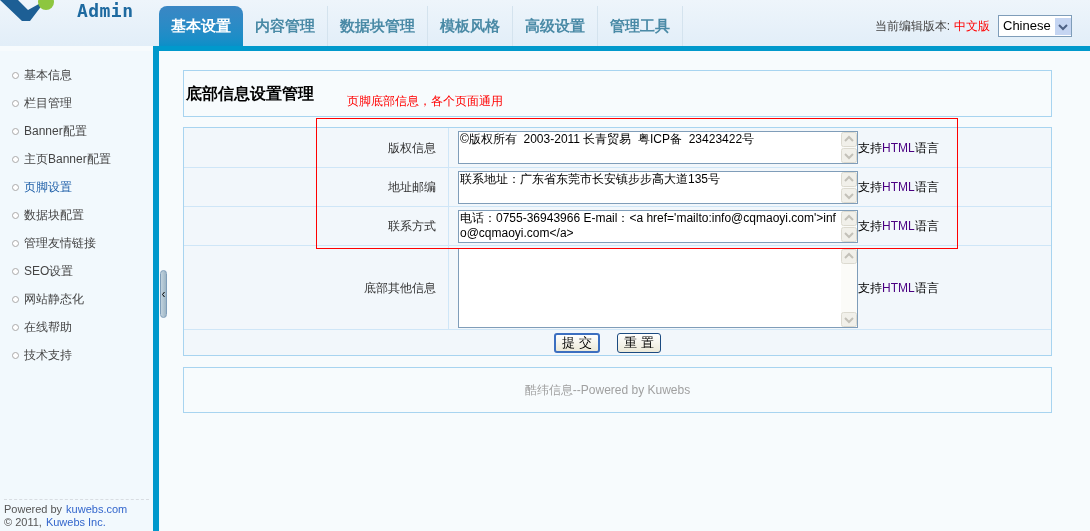  Describe the element at coordinates (33, 509) in the screenshot. I see `powered-text: Powered by` at that location.